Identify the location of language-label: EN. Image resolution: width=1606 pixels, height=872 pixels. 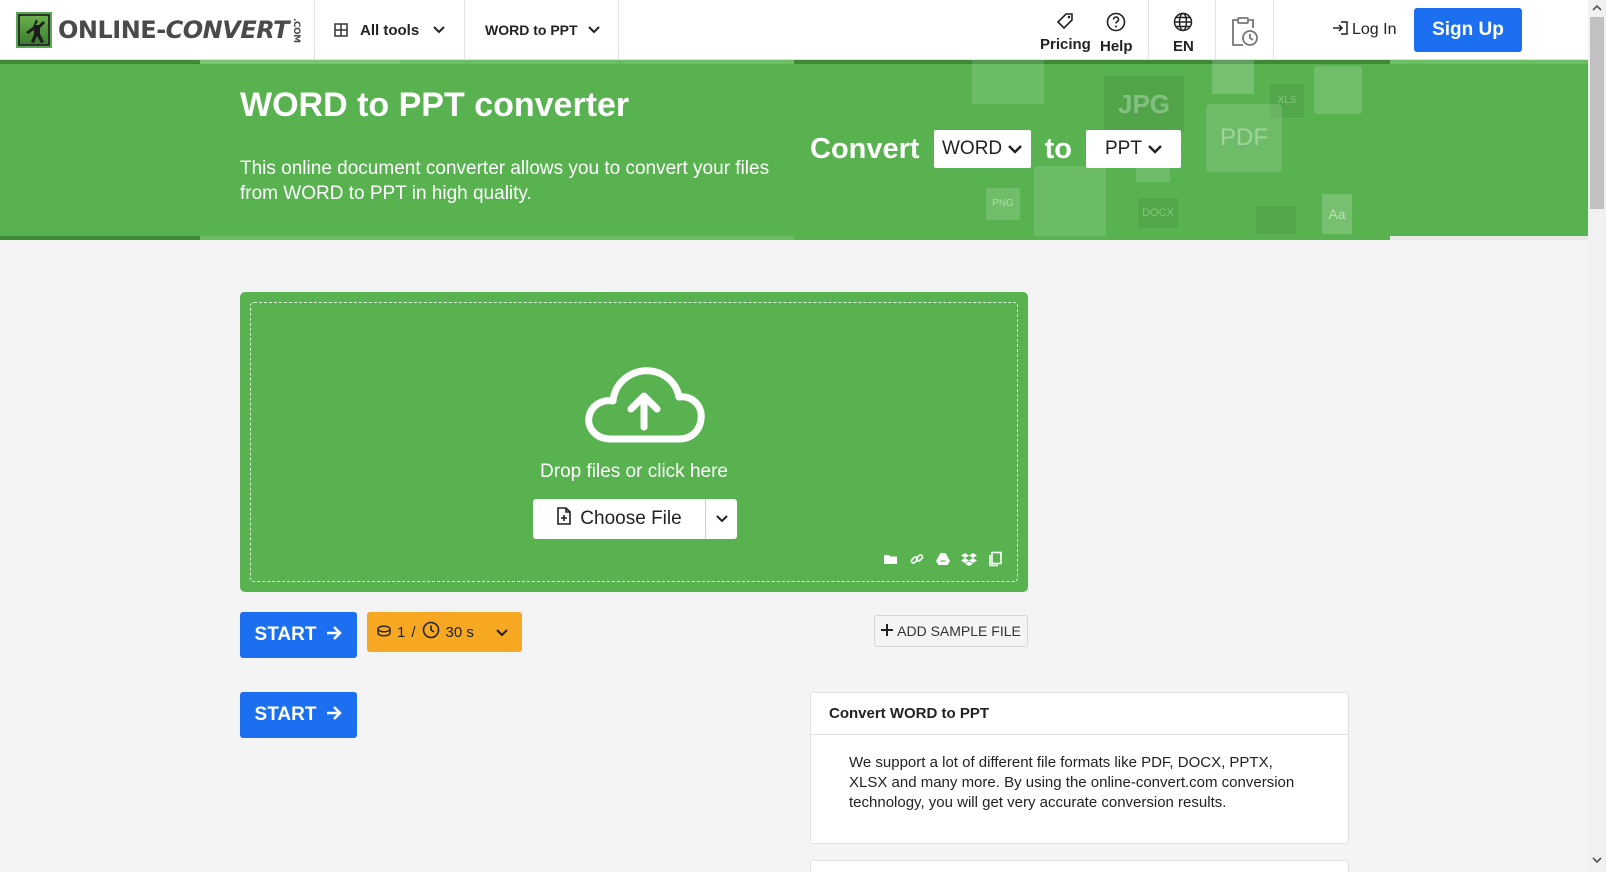
(1183, 46).